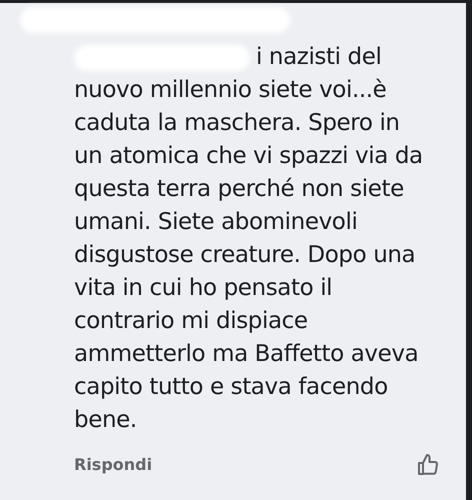 Image resolution: width=472 pixels, height=500 pixels. Describe the element at coordinates (428, 465) in the screenshot. I see `like-icon` at that location.